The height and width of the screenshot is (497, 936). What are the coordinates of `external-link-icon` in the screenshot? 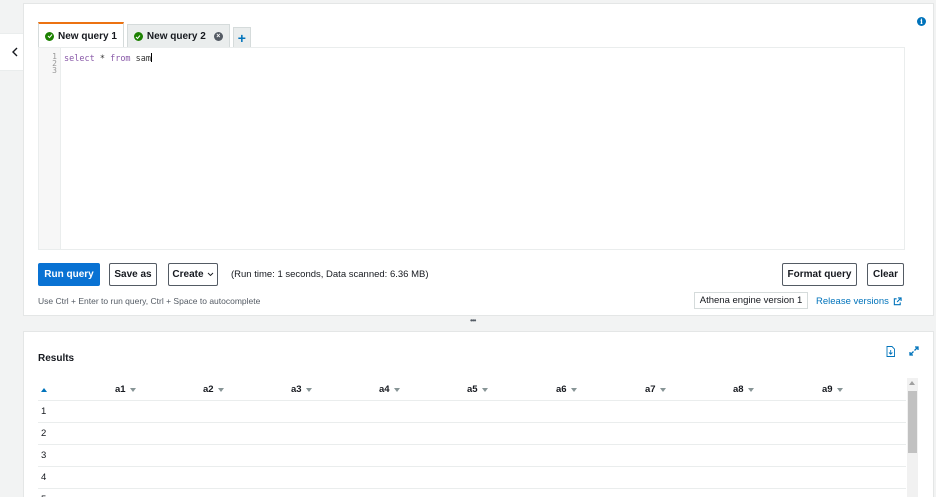 It's located at (897, 301).